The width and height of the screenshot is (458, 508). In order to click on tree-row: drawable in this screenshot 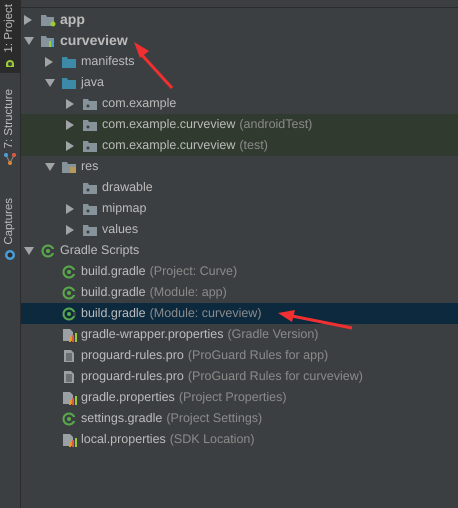, I will do `click(239, 187)`.